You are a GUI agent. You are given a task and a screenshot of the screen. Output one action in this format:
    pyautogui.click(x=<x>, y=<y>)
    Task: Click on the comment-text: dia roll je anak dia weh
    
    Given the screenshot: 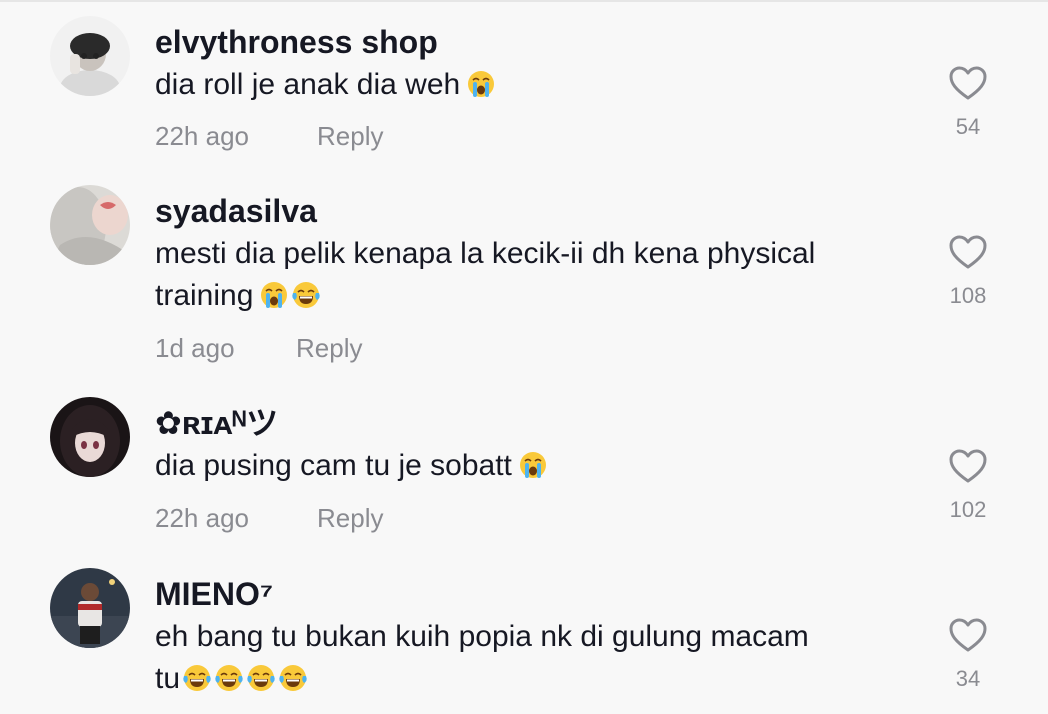 What is the action you would take?
    pyautogui.click(x=535, y=85)
    